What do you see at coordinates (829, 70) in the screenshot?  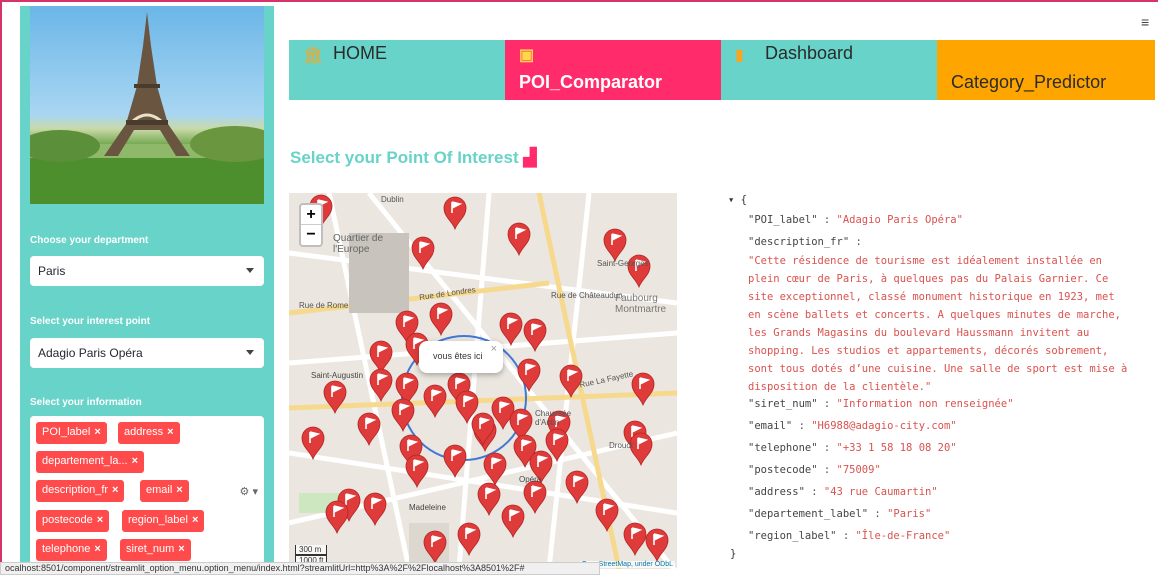 I see `nav-item-dashboard: ▮ Dashboard` at bounding box center [829, 70].